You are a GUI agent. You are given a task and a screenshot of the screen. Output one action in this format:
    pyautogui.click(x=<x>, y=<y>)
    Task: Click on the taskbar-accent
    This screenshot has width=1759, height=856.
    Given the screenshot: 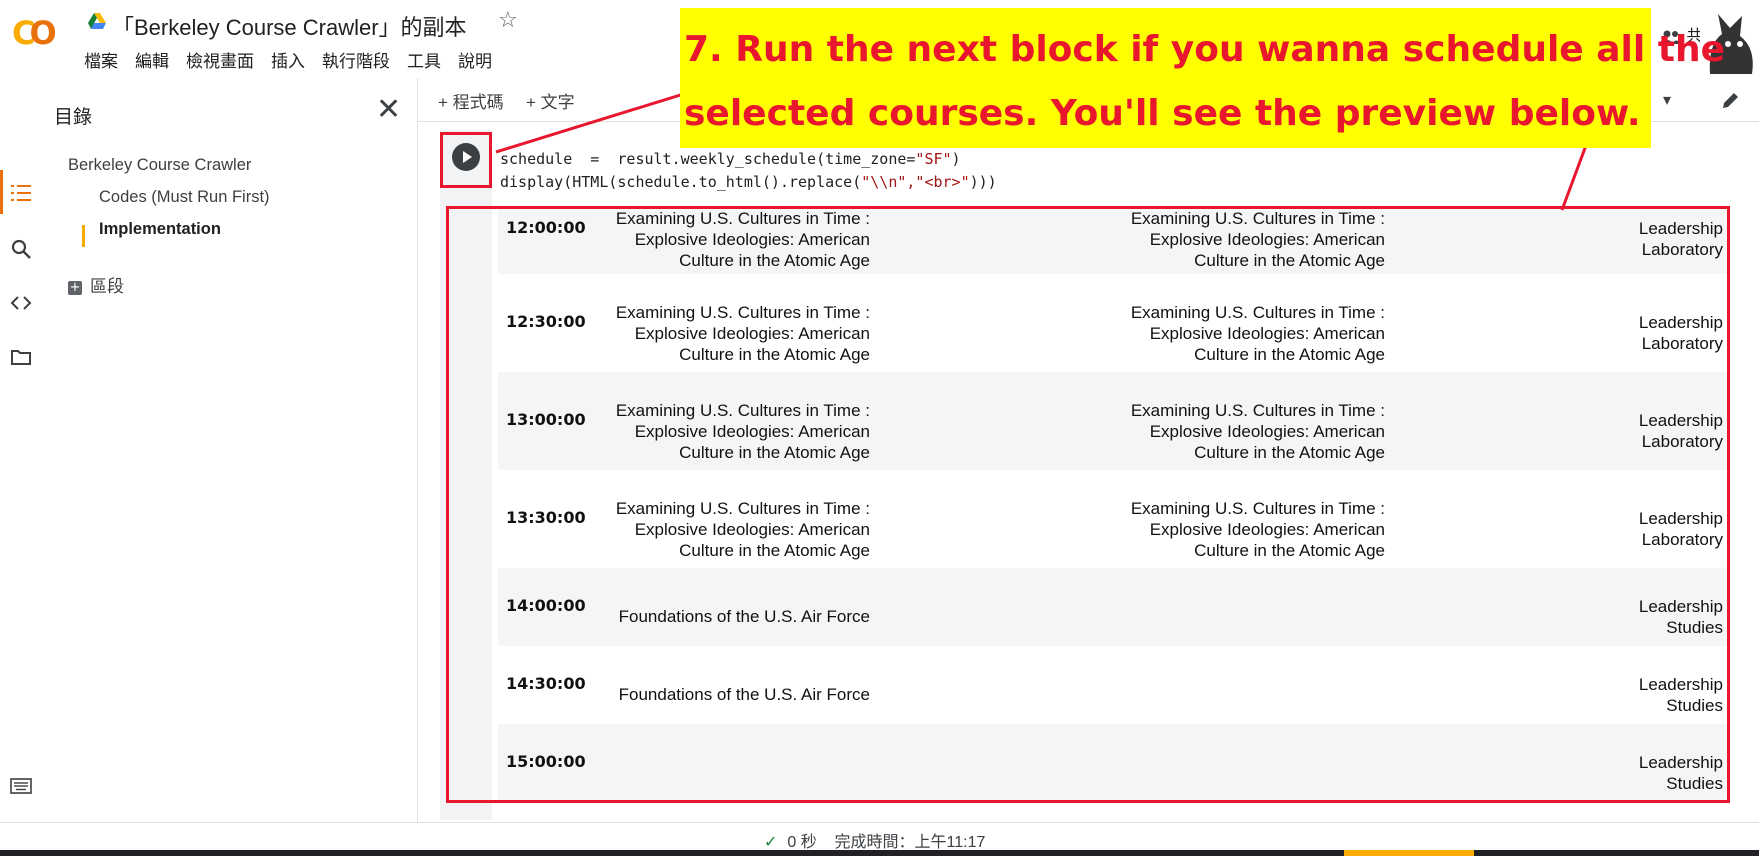 What is the action you would take?
    pyautogui.click(x=1409, y=853)
    